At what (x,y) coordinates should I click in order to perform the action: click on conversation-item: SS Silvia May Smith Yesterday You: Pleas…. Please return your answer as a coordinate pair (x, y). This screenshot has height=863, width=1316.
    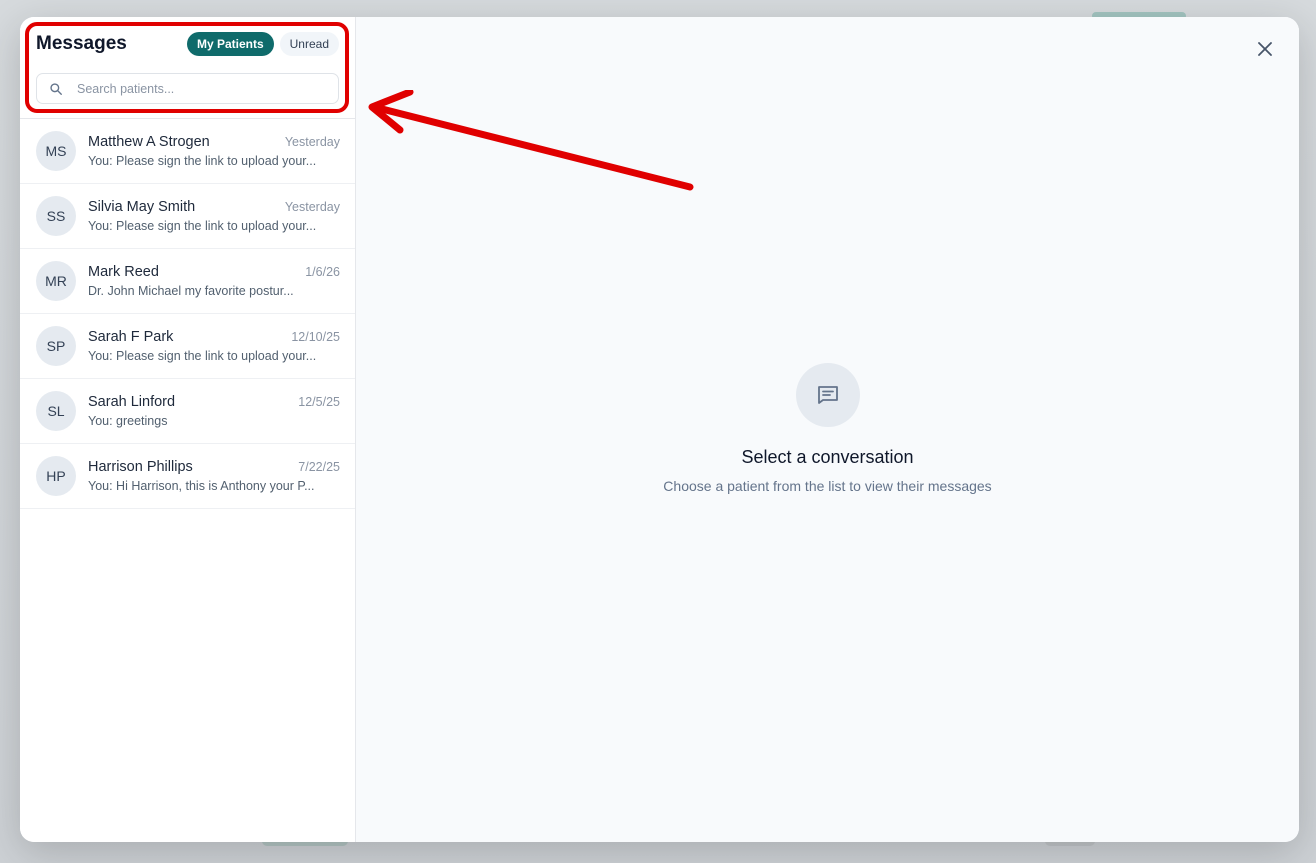
    Looking at the image, I should click on (187, 216).